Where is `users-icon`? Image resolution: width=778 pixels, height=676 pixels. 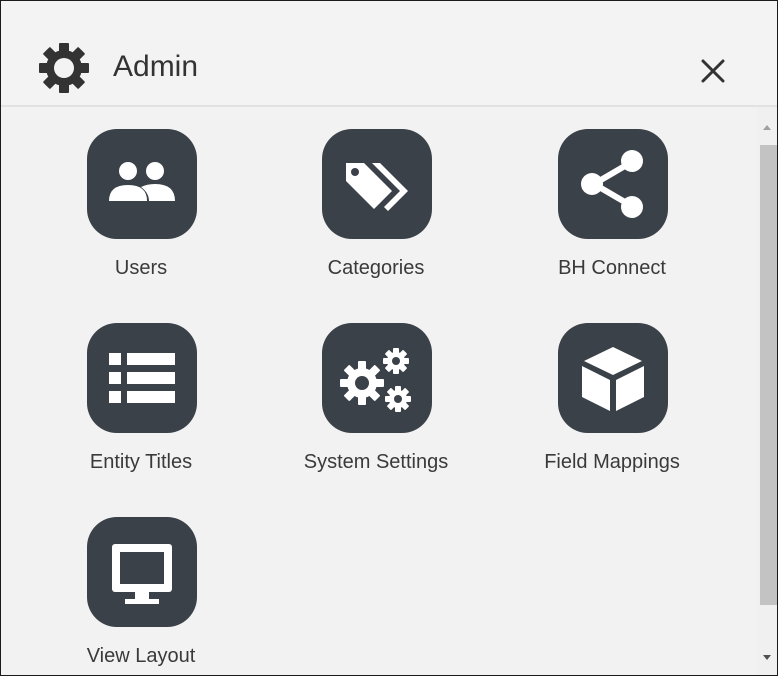 users-icon is located at coordinates (142, 181).